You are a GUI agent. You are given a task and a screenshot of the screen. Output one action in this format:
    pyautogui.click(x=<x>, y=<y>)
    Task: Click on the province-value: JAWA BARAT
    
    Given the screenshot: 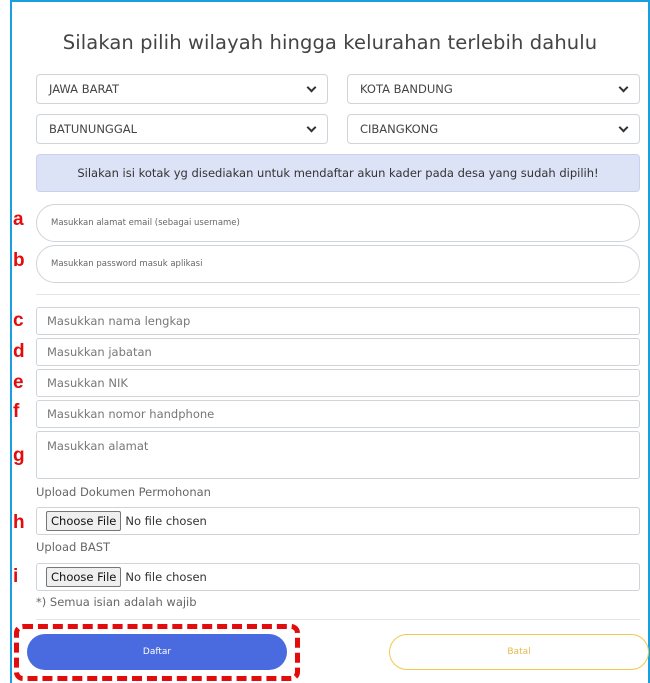 What is the action you would take?
    pyautogui.click(x=84, y=89)
    